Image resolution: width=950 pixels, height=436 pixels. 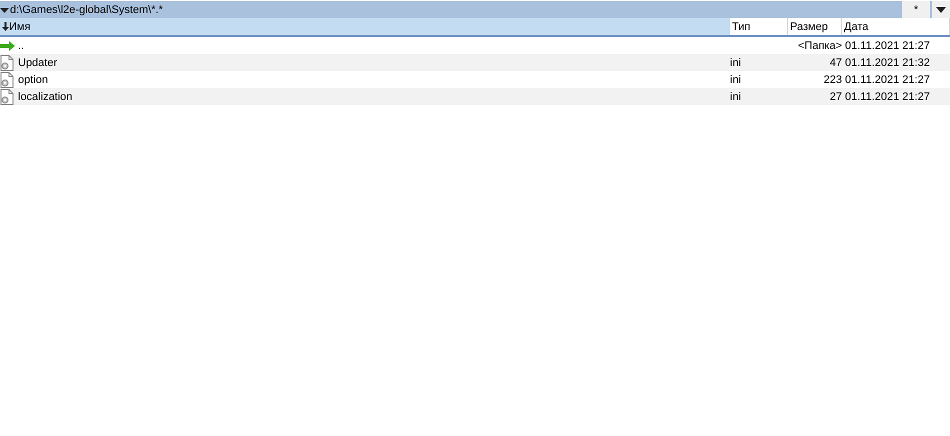 What do you see at coordinates (5, 26) in the screenshot?
I see `sort-arrow-icon` at bounding box center [5, 26].